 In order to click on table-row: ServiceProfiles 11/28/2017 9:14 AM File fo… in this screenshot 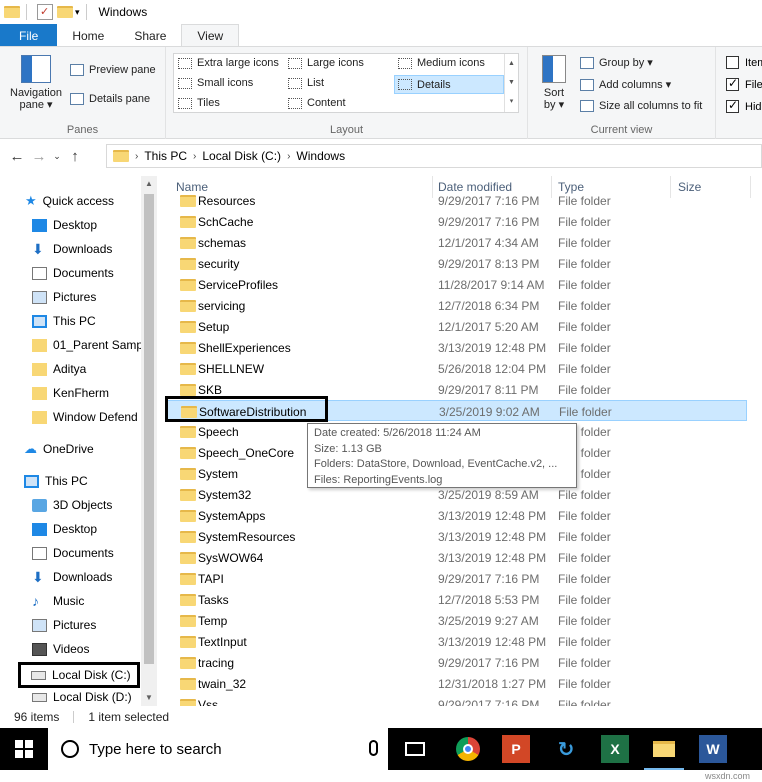, I will do `click(456, 284)`.